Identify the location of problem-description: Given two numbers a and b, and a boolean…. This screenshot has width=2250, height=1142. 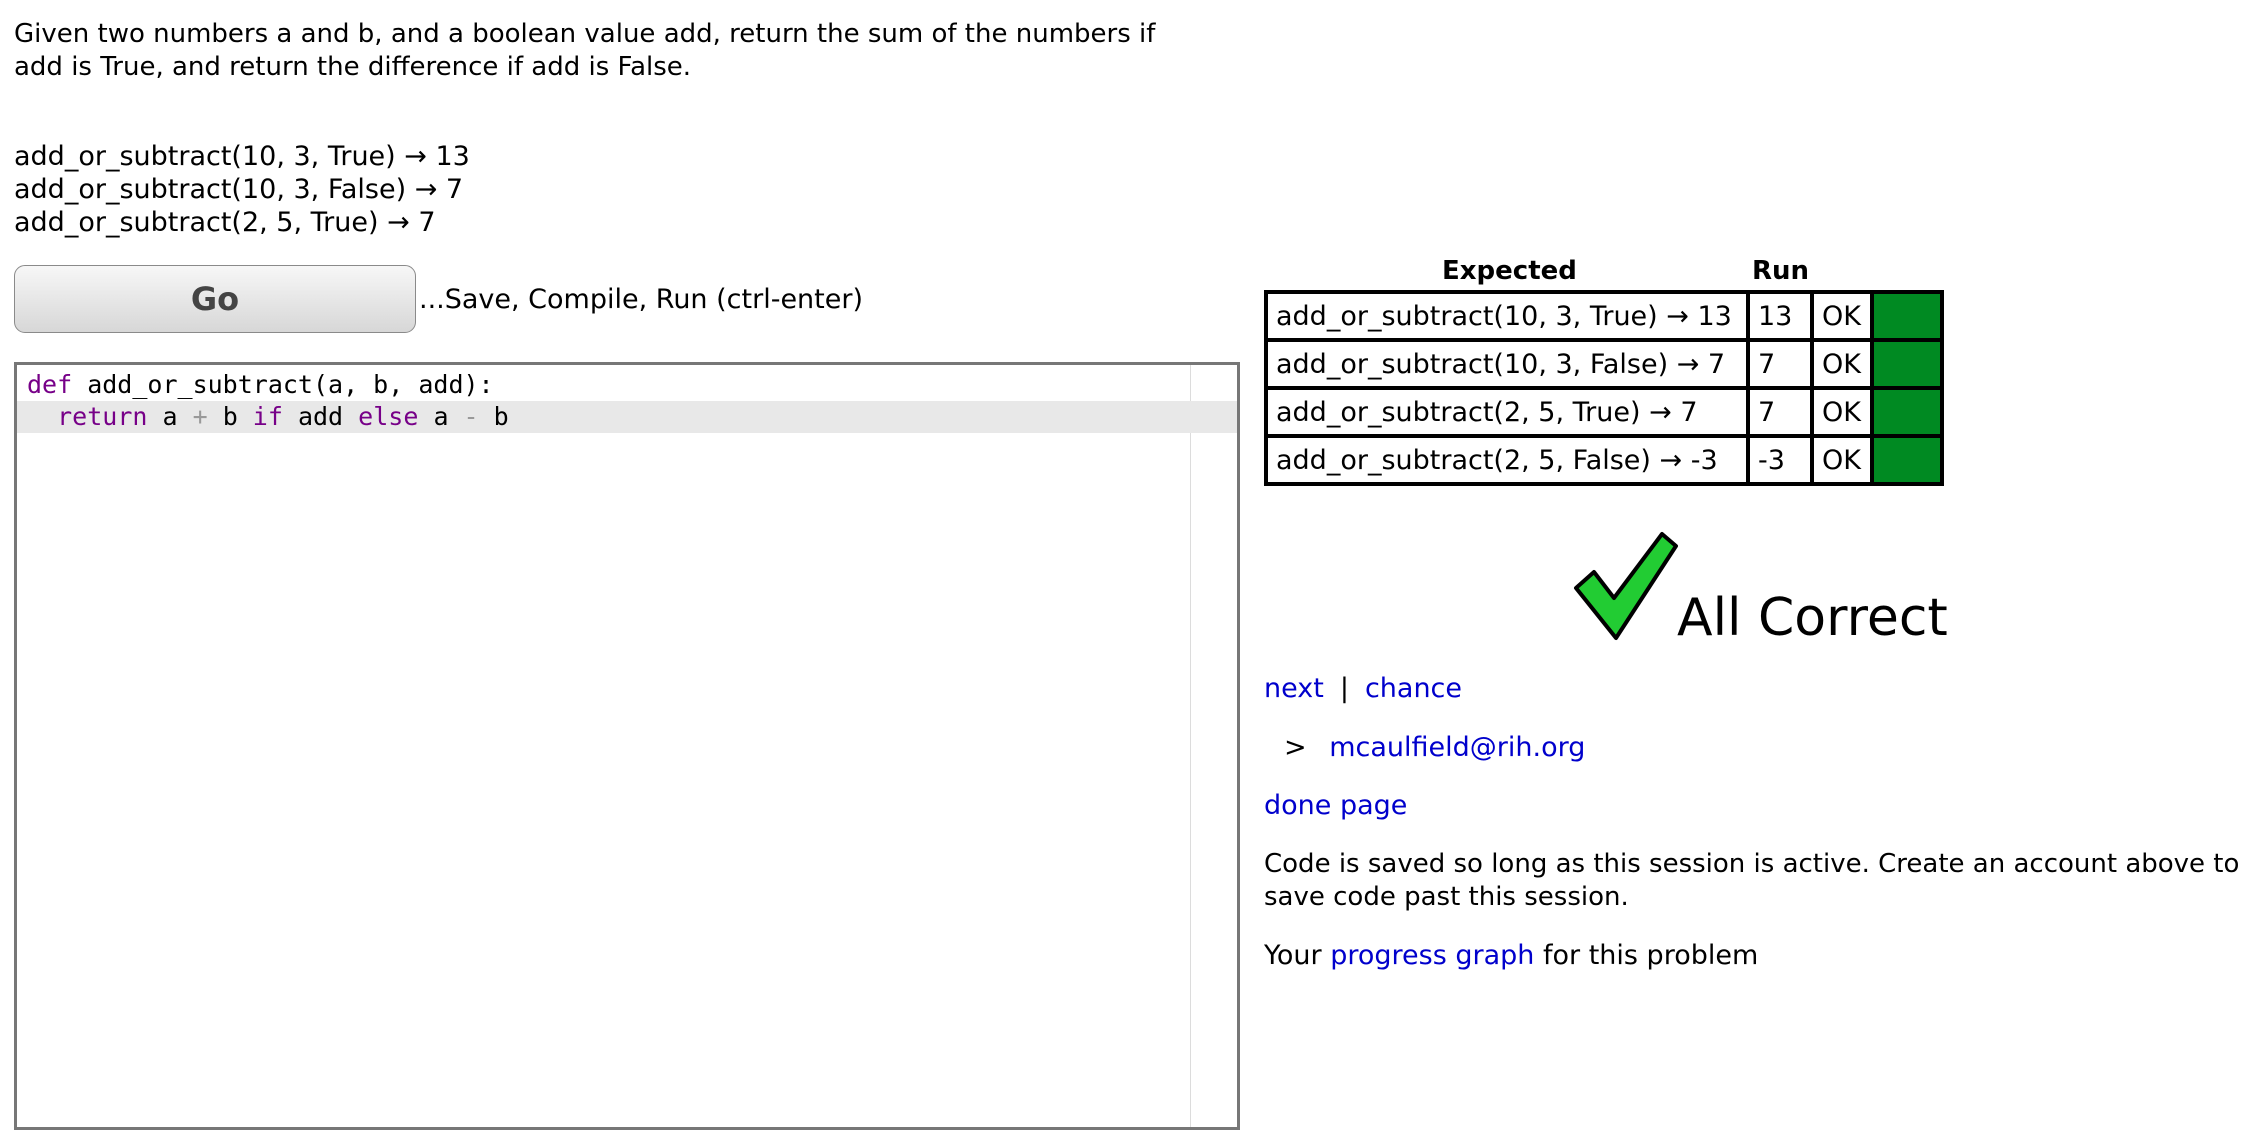
(585, 50).